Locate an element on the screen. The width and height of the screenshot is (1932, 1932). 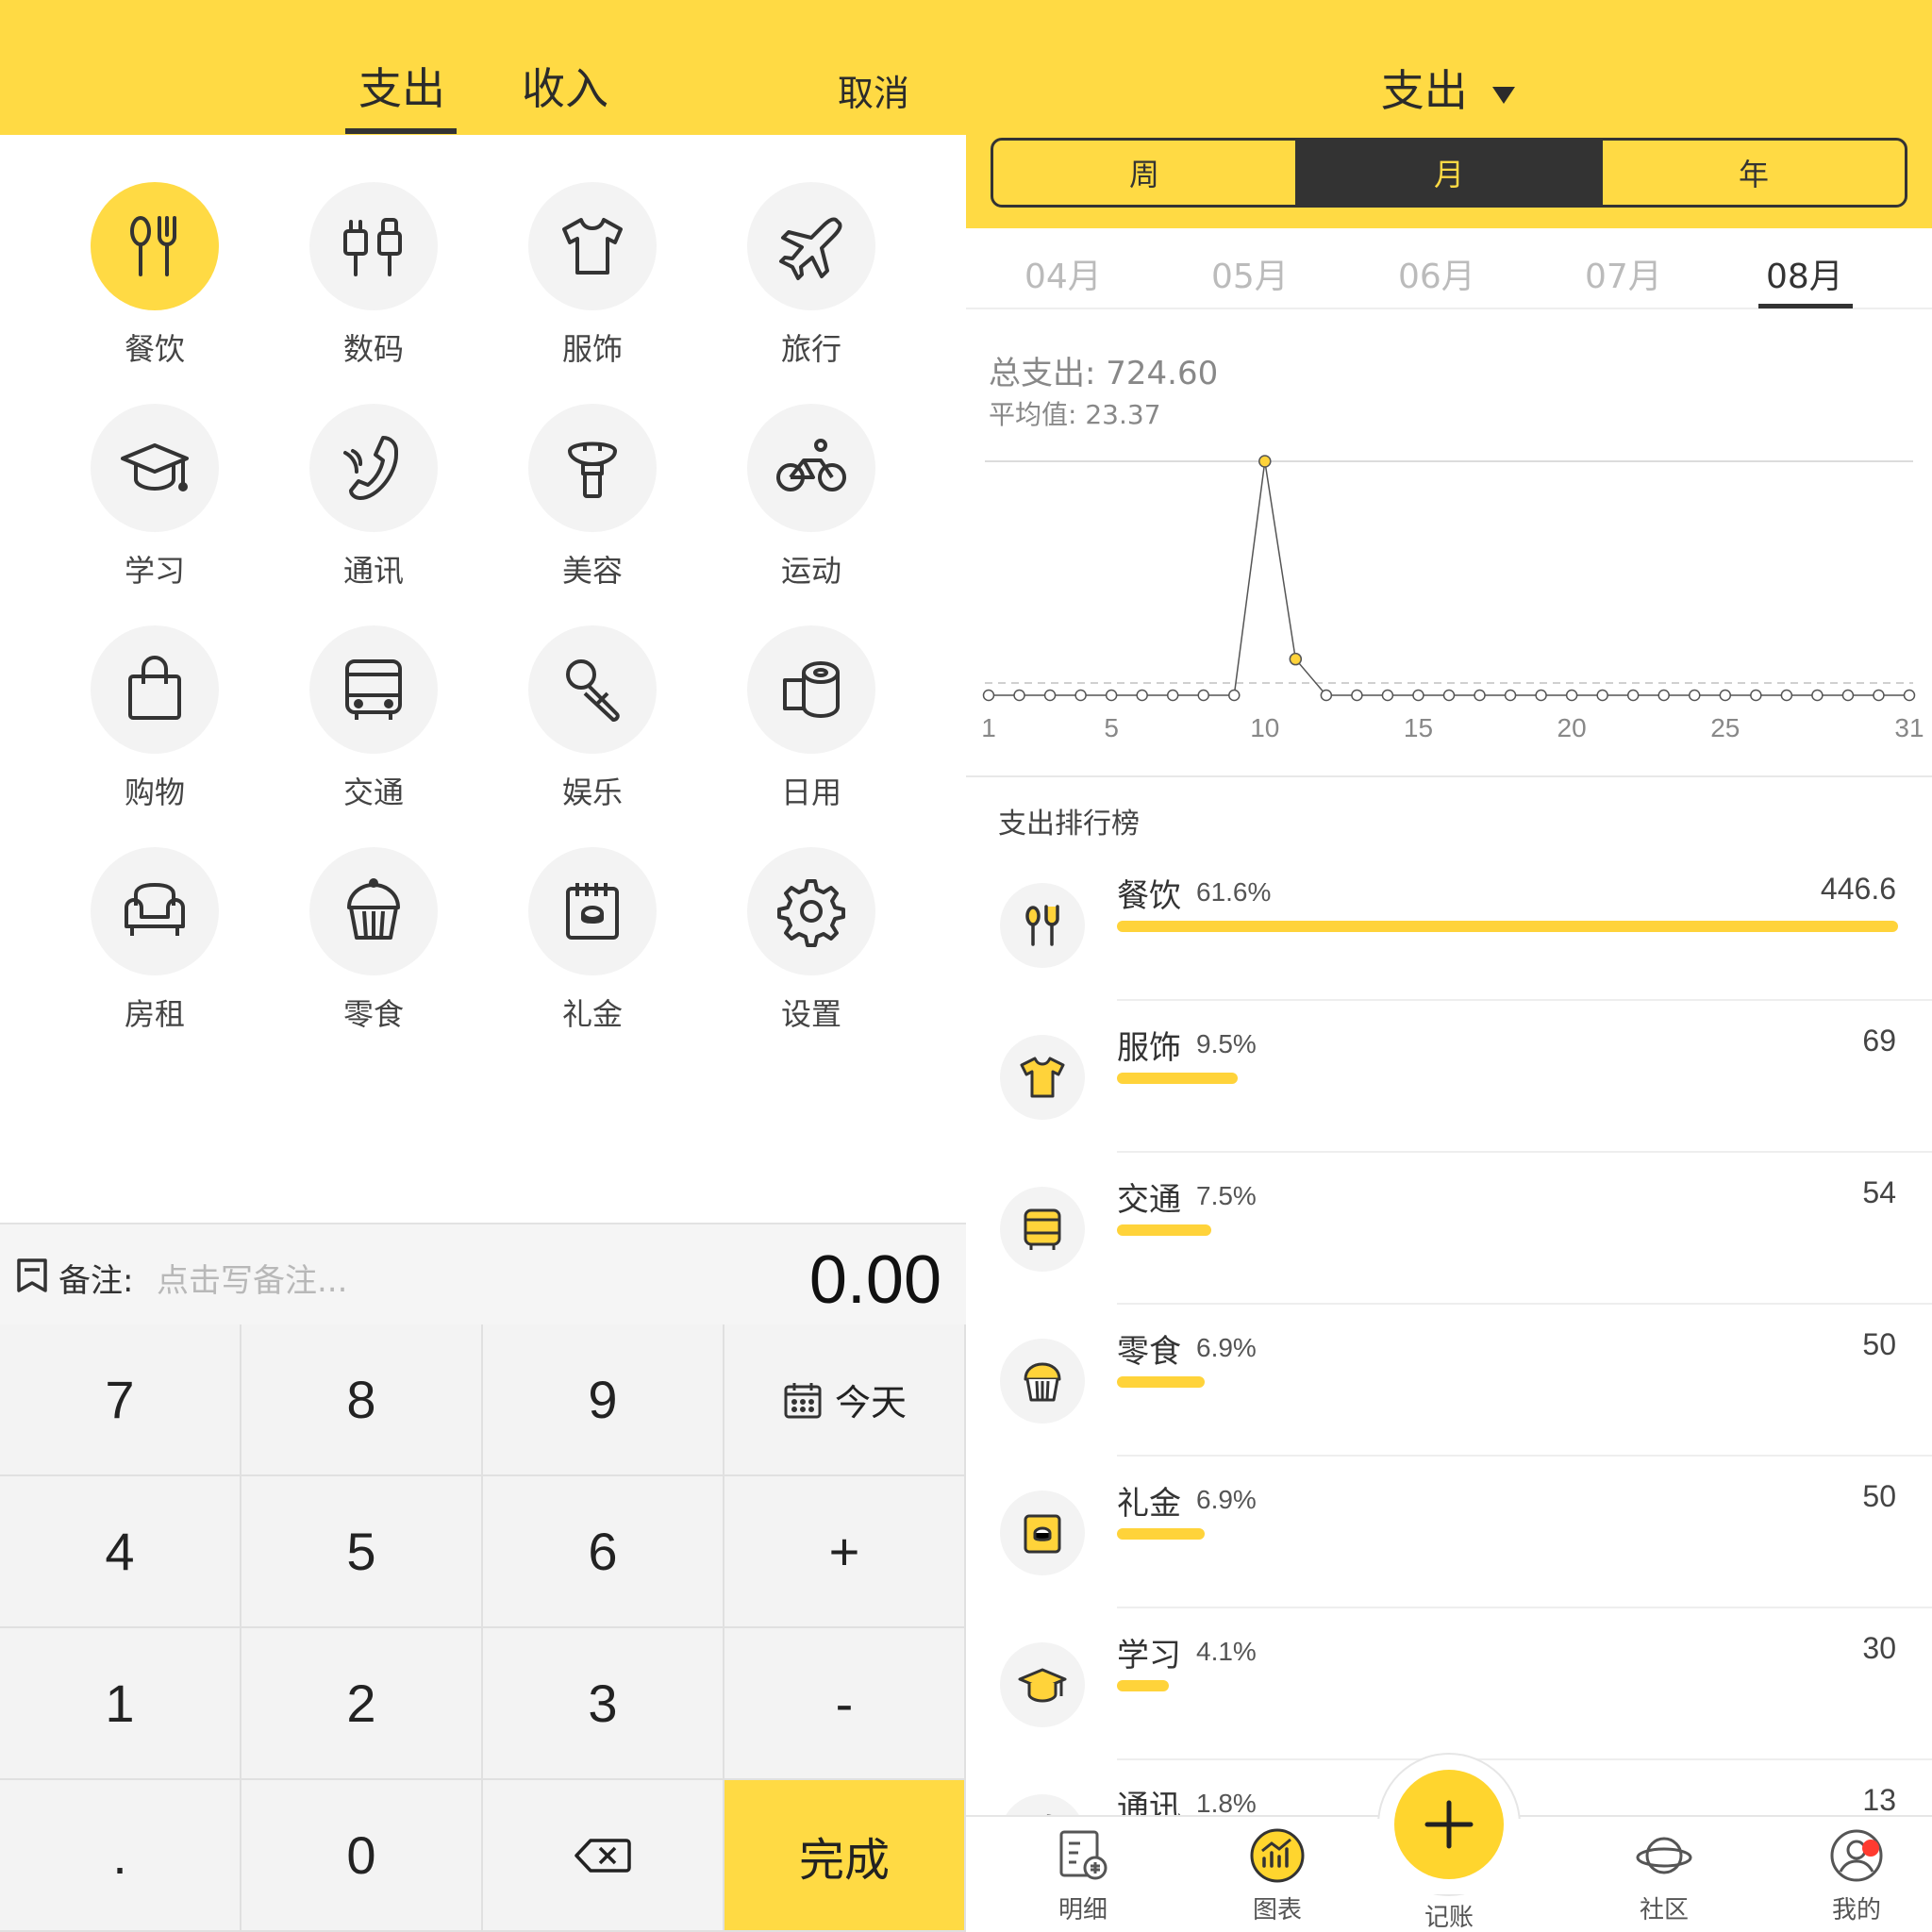
month-tab: 05月 is located at coordinates (1250, 274).